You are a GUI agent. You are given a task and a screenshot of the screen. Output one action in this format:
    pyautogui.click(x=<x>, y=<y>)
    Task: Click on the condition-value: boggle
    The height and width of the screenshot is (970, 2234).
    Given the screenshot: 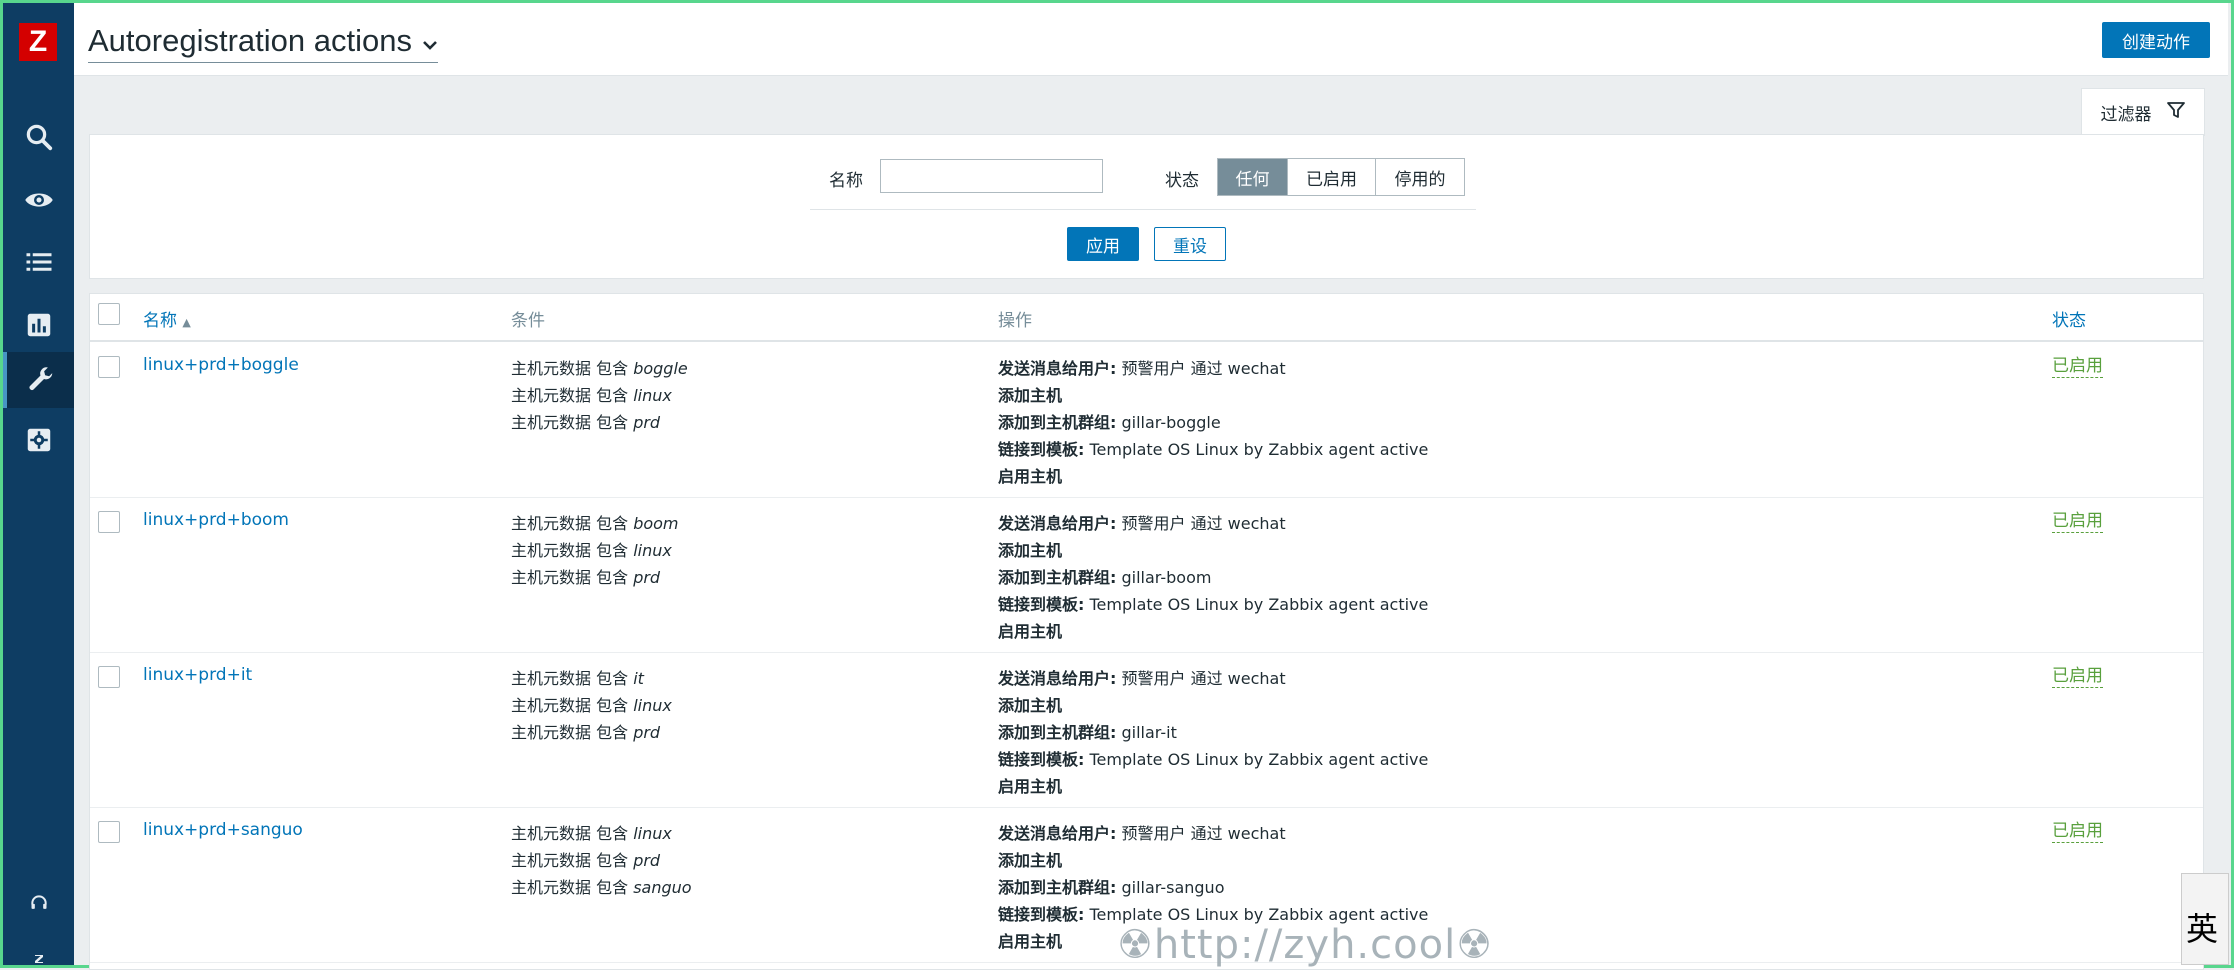 What is the action you would take?
    pyautogui.click(x=660, y=368)
    